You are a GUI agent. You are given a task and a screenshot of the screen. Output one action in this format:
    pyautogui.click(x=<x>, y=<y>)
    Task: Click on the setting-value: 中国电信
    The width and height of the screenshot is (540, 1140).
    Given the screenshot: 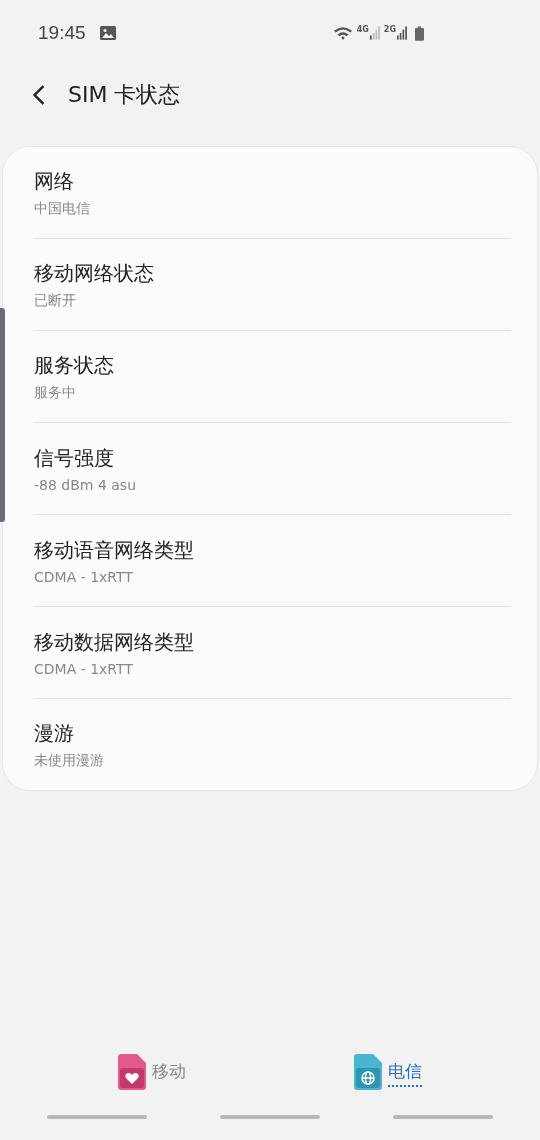 What is the action you would take?
    pyautogui.click(x=62, y=208)
    